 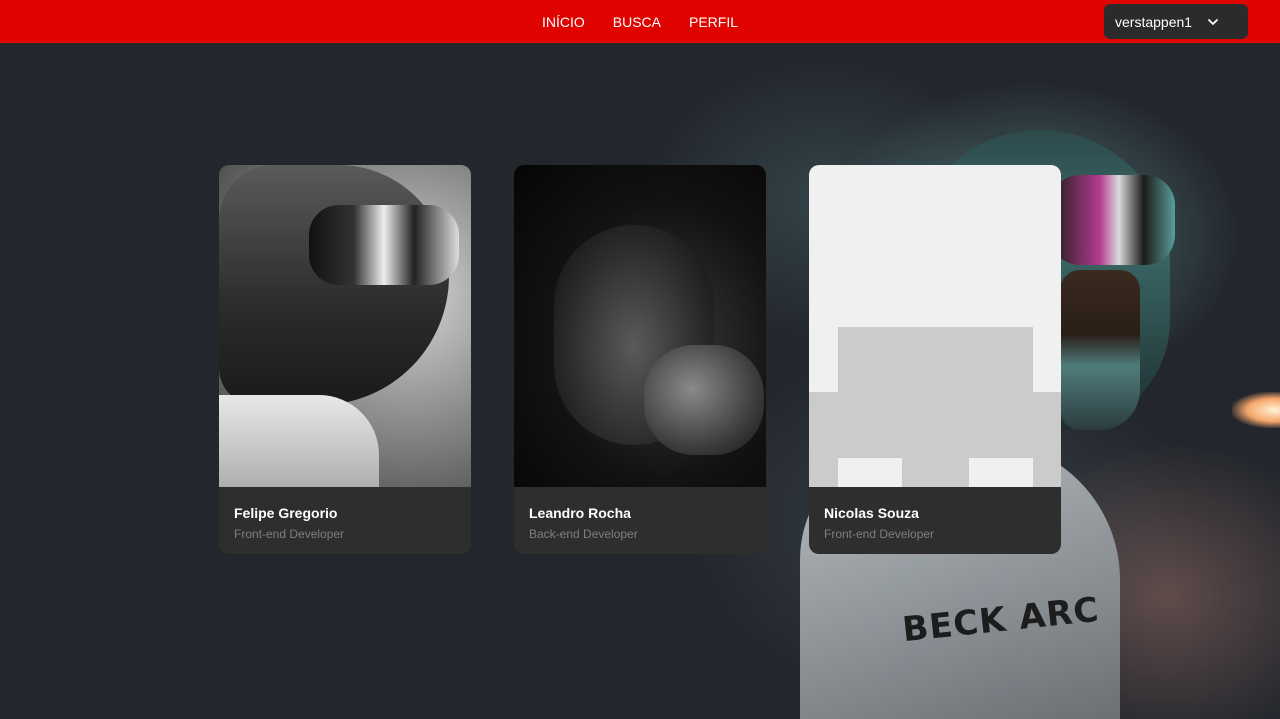 I want to click on nav-link-busca: BUSCA, so click(x=637, y=22).